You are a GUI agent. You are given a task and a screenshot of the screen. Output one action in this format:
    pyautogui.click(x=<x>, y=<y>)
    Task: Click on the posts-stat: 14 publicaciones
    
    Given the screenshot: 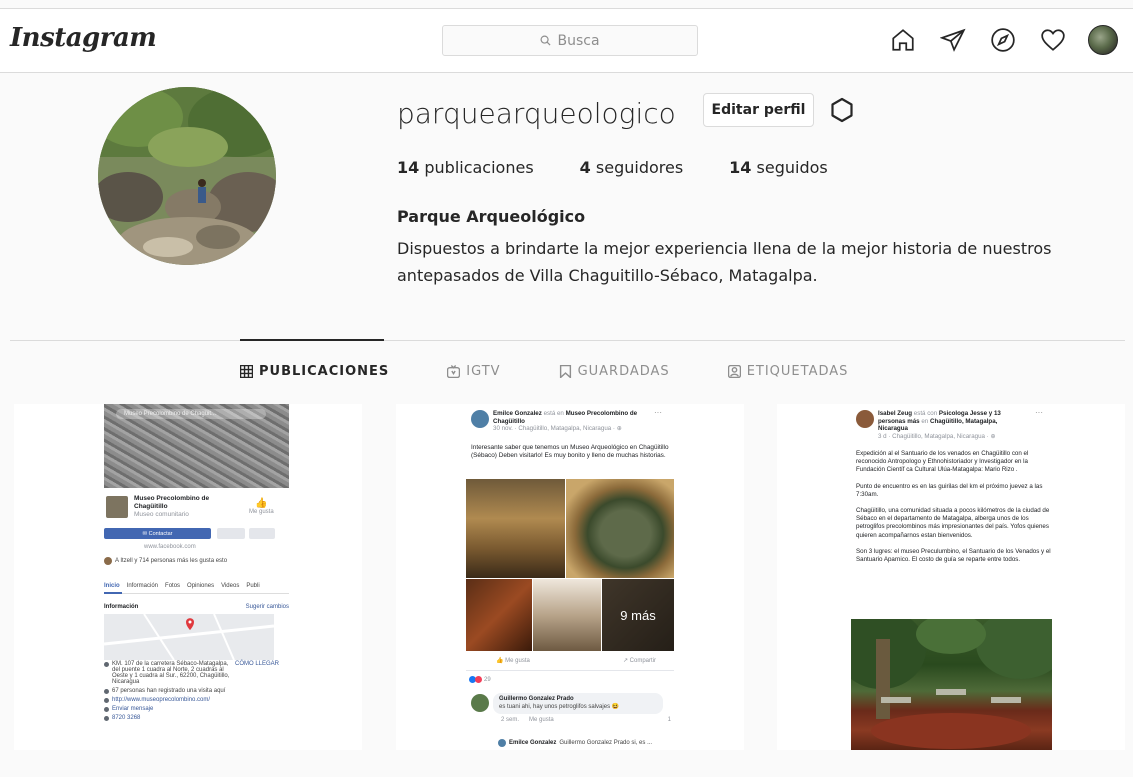 What is the action you would take?
    pyautogui.click(x=465, y=167)
    